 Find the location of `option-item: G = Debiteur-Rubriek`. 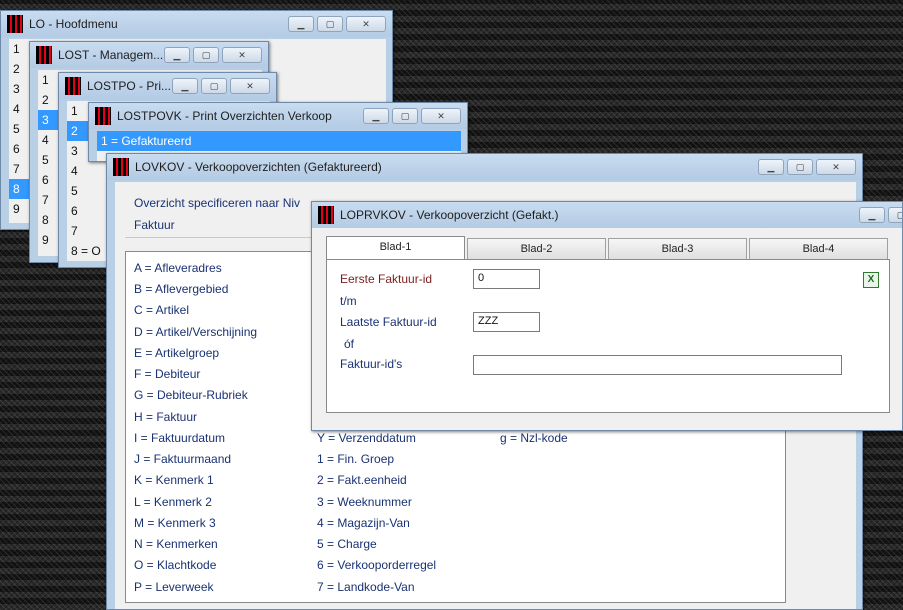

option-item: G = Debiteur-Rubriek is located at coordinates (191, 395).